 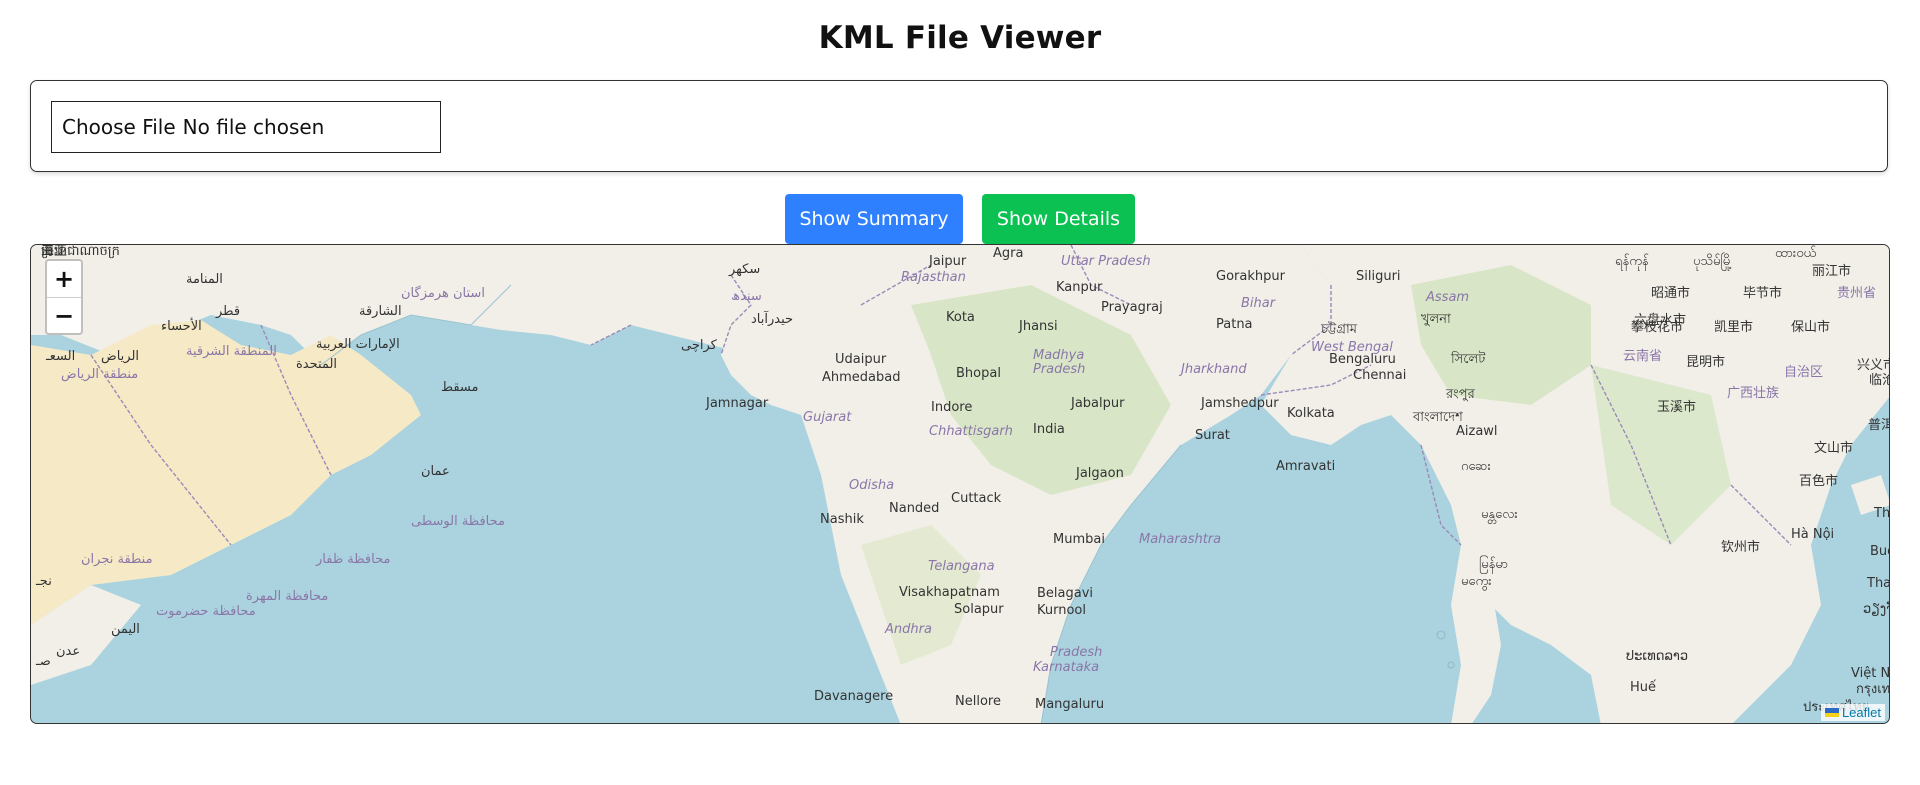 I want to click on map-place-label: မြန်မာ, so click(x=1493, y=564).